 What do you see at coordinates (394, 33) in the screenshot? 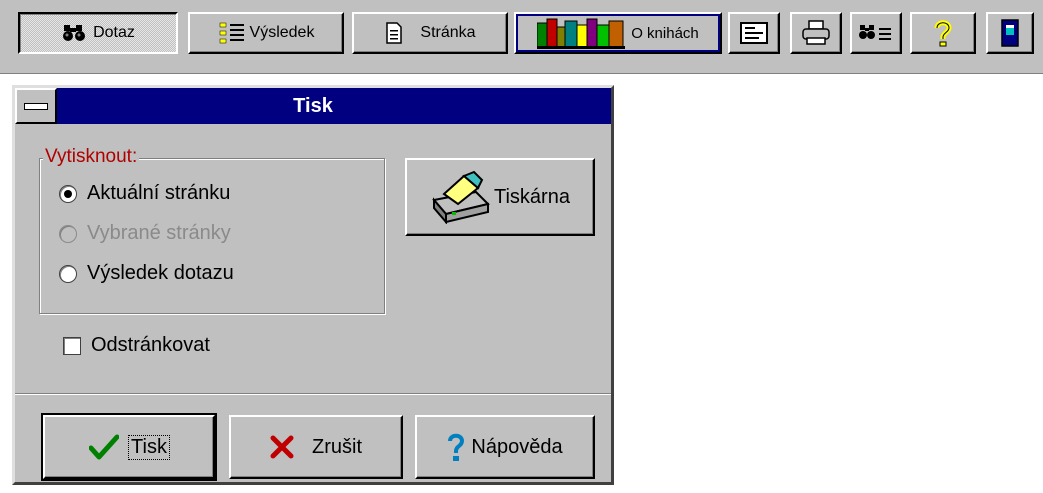
I see `page-icon` at bounding box center [394, 33].